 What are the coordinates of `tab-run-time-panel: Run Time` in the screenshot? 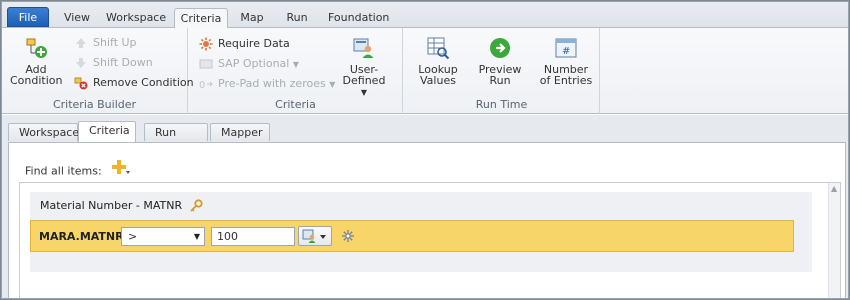 It's located at (176, 140).